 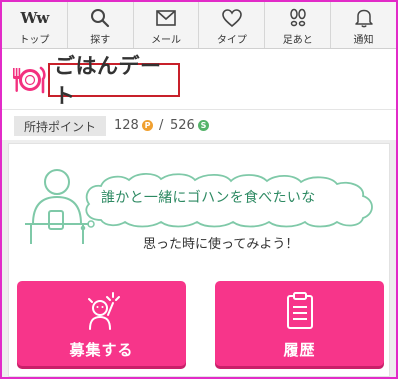 I want to click on p-coin-icon: P, so click(x=147, y=125).